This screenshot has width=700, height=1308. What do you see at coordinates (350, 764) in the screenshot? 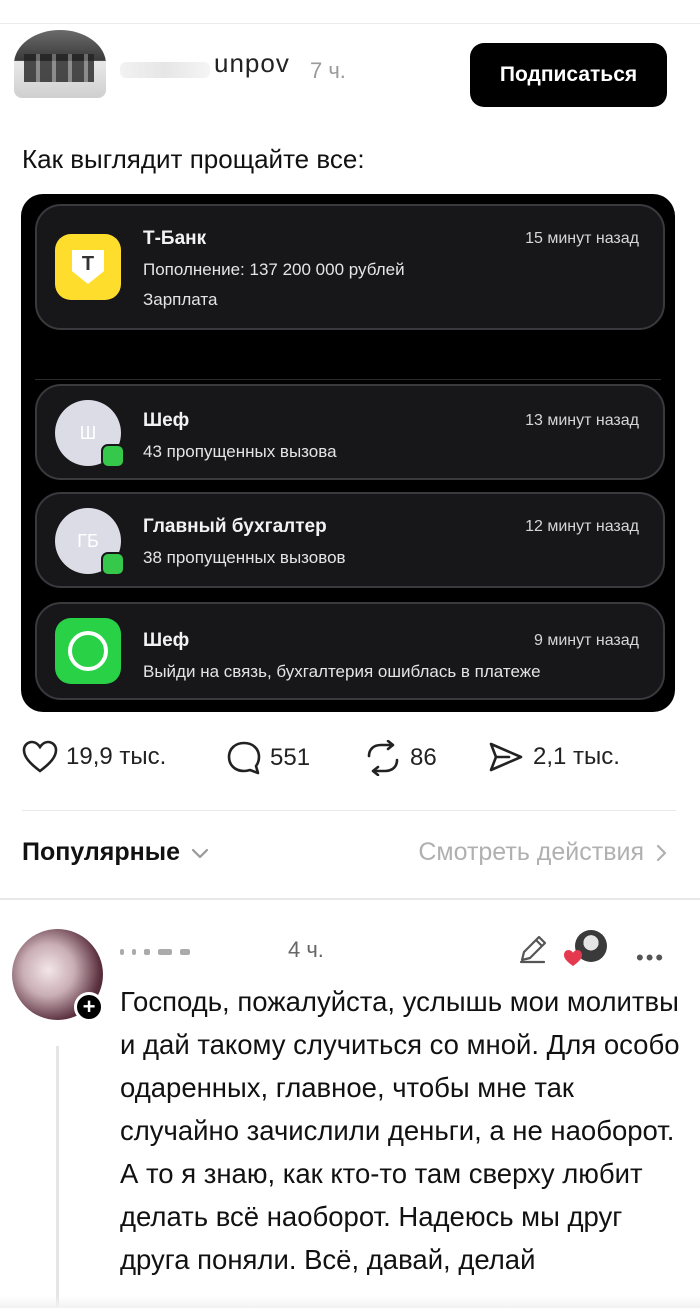
I see `post-stats: 19,9 тыс. 551 86 2,1 тыс.` at bounding box center [350, 764].